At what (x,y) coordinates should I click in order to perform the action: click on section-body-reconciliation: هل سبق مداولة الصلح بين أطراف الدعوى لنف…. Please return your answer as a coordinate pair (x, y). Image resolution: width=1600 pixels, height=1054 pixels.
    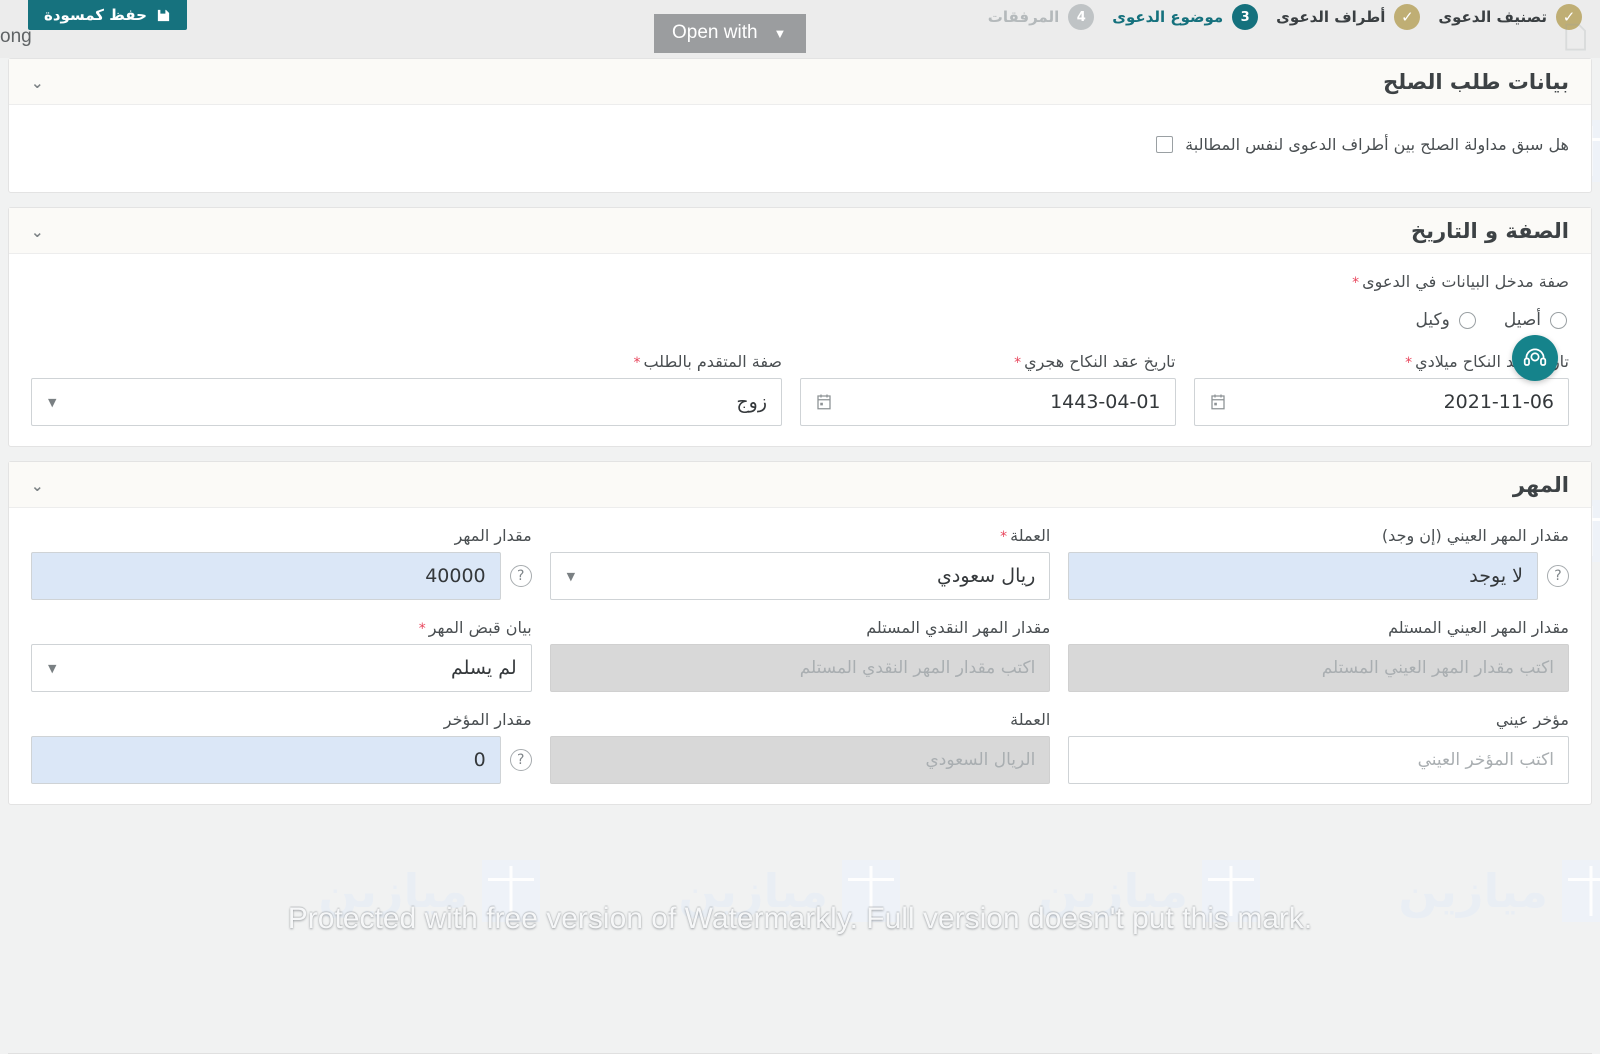
    Looking at the image, I should click on (800, 148).